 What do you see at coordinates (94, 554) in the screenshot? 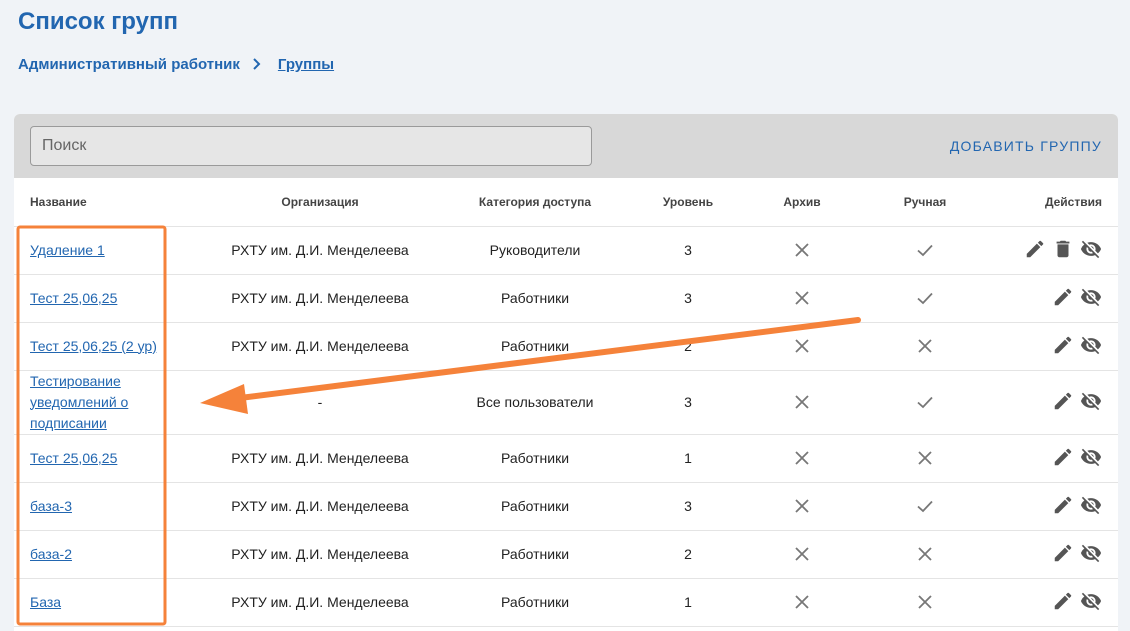
I see `cell-name: база-2` at bounding box center [94, 554].